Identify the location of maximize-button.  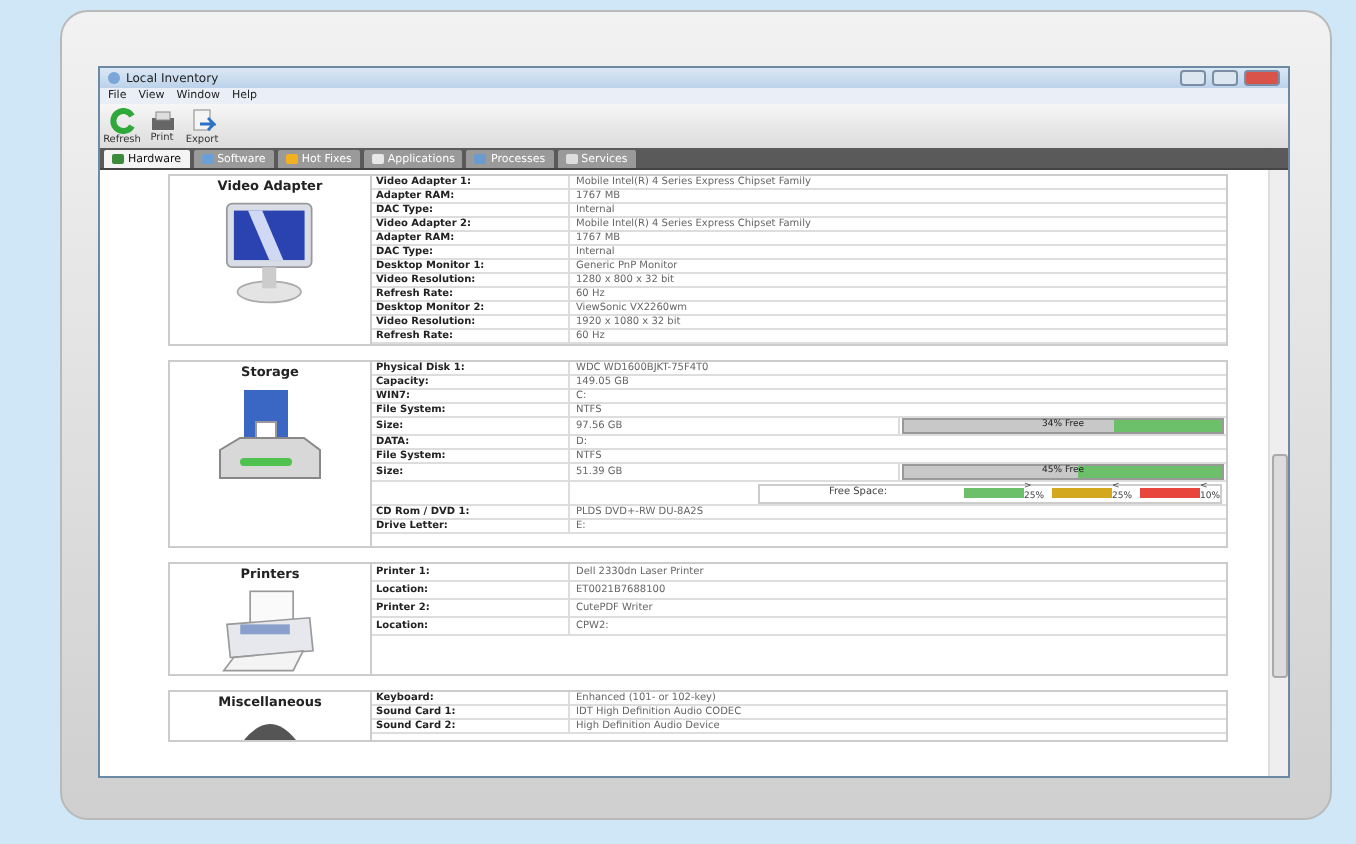
(1225, 78).